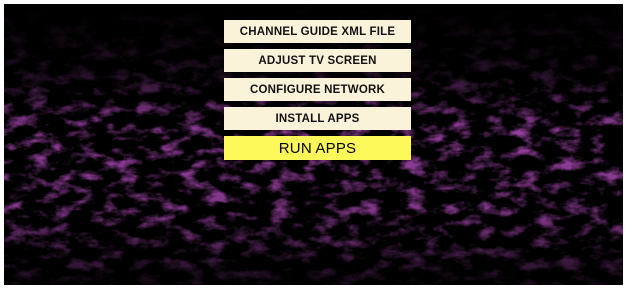  I want to click on menu-item-configure-network: CONFIGURE NETWORK, so click(317, 89).